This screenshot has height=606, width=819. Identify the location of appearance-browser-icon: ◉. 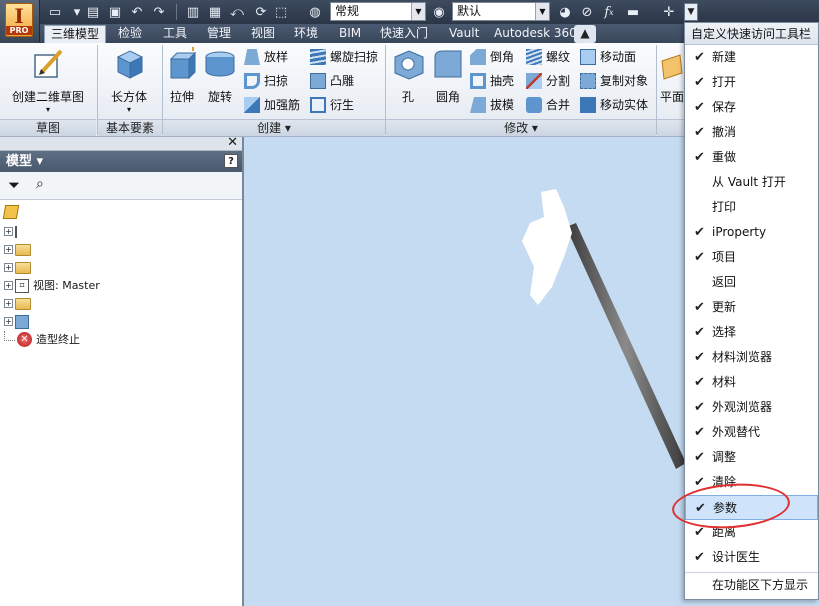
(439, 12).